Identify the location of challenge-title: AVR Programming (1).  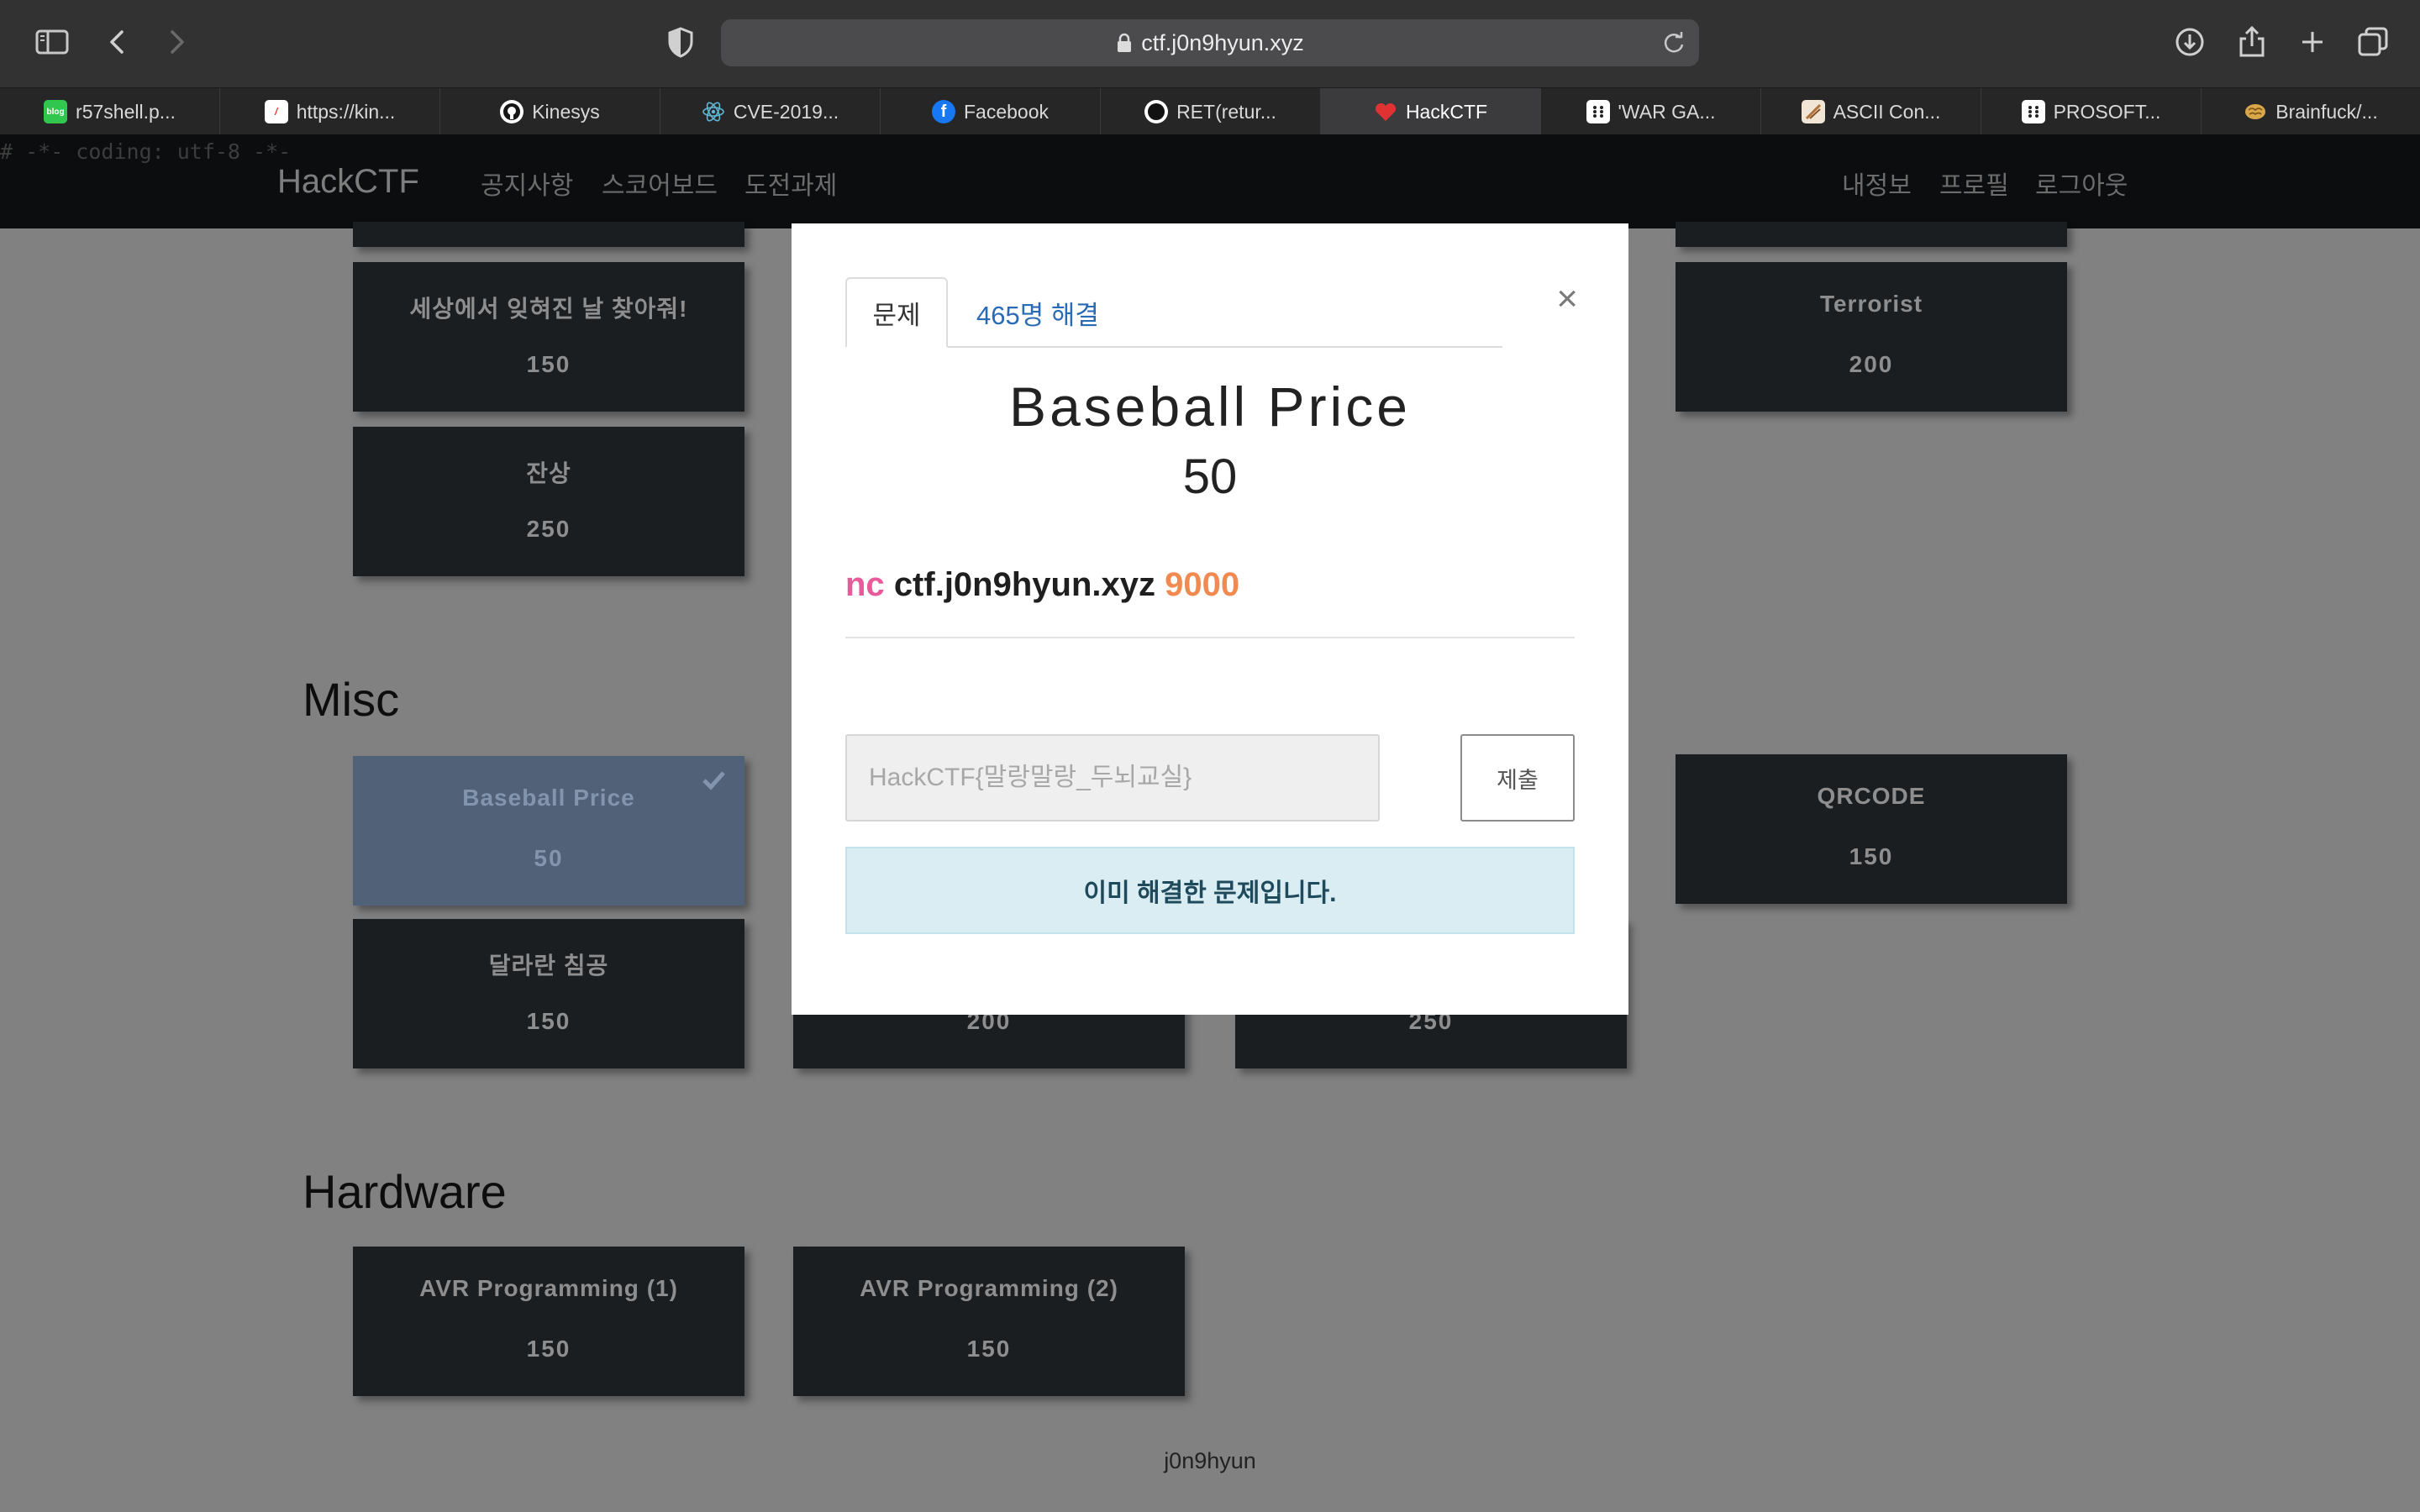
(548, 1288).